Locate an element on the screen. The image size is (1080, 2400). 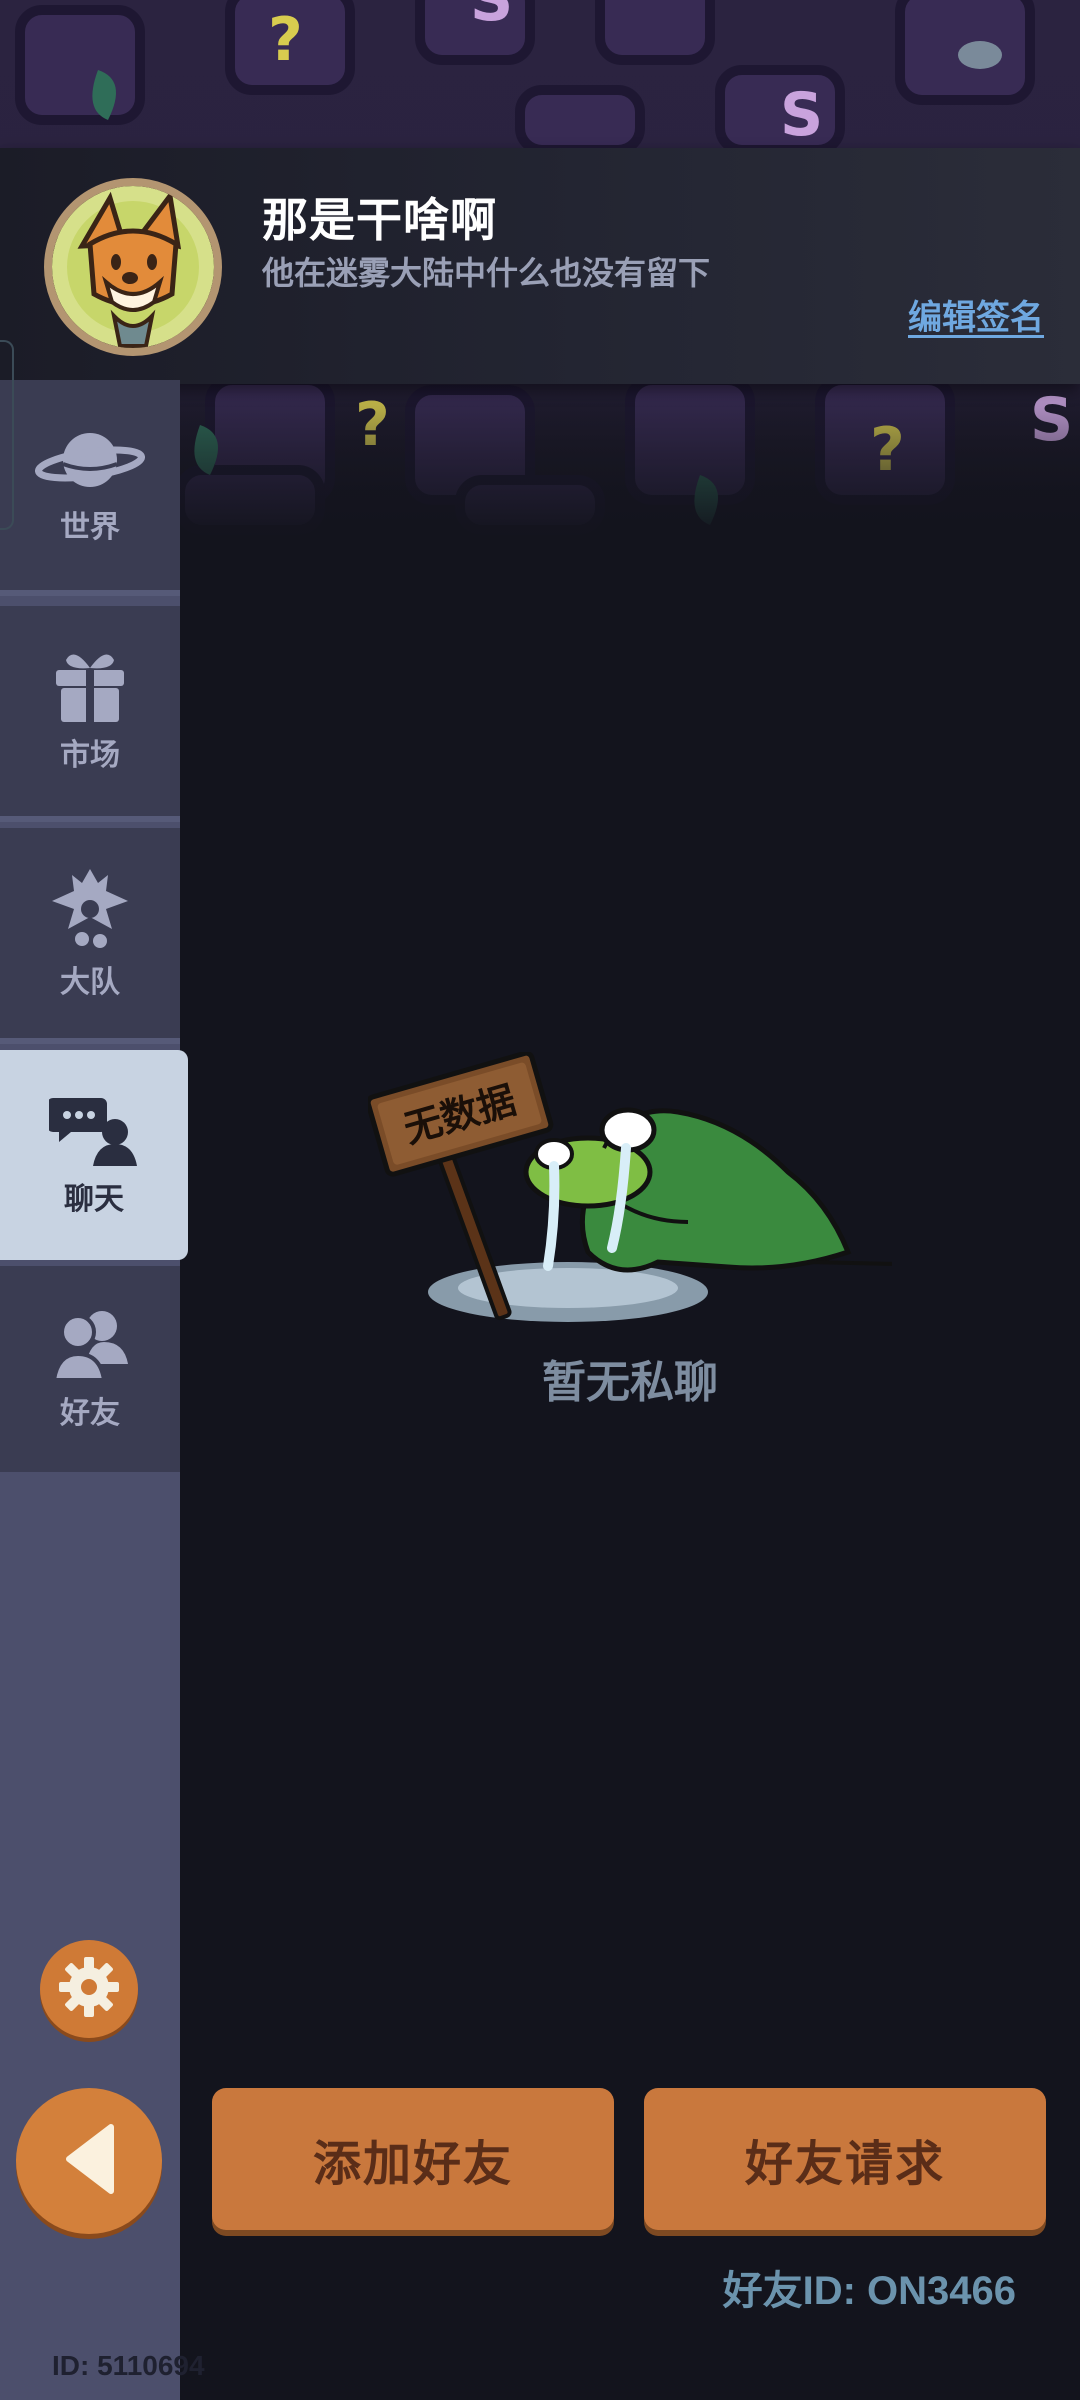
planet-icon is located at coordinates (90, 460).